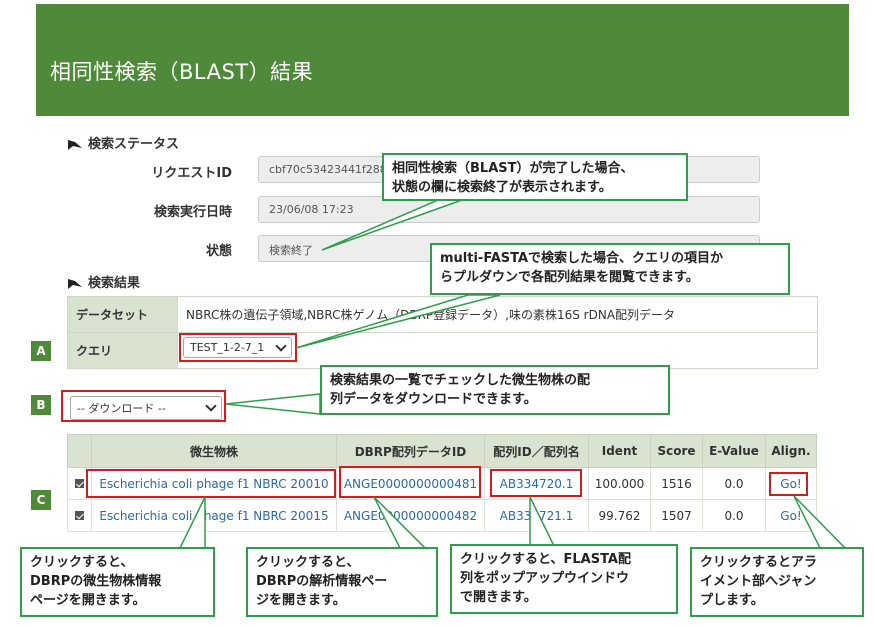 The image size is (875, 627). I want to click on callout-strain: クリックすると、 DBRPの微生物株情報 ページを開きます。, so click(117, 582).